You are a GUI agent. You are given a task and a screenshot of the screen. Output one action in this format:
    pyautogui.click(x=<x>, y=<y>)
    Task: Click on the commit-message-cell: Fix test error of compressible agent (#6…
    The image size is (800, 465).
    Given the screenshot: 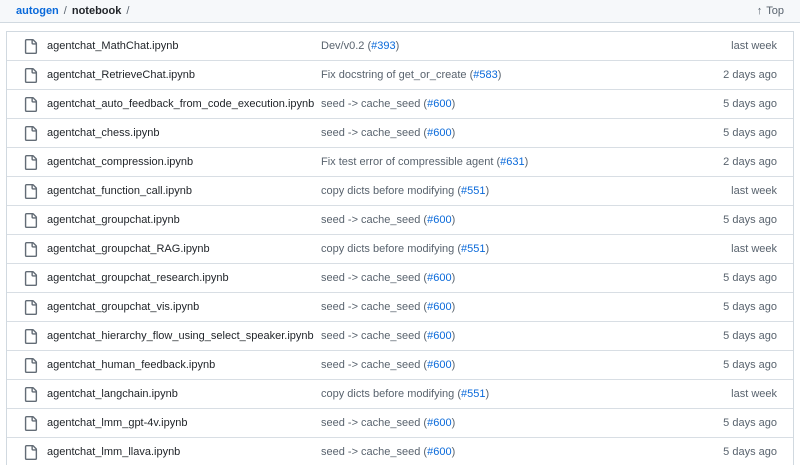 What is the action you would take?
    pyautogui.click(x=511, y=162)
    